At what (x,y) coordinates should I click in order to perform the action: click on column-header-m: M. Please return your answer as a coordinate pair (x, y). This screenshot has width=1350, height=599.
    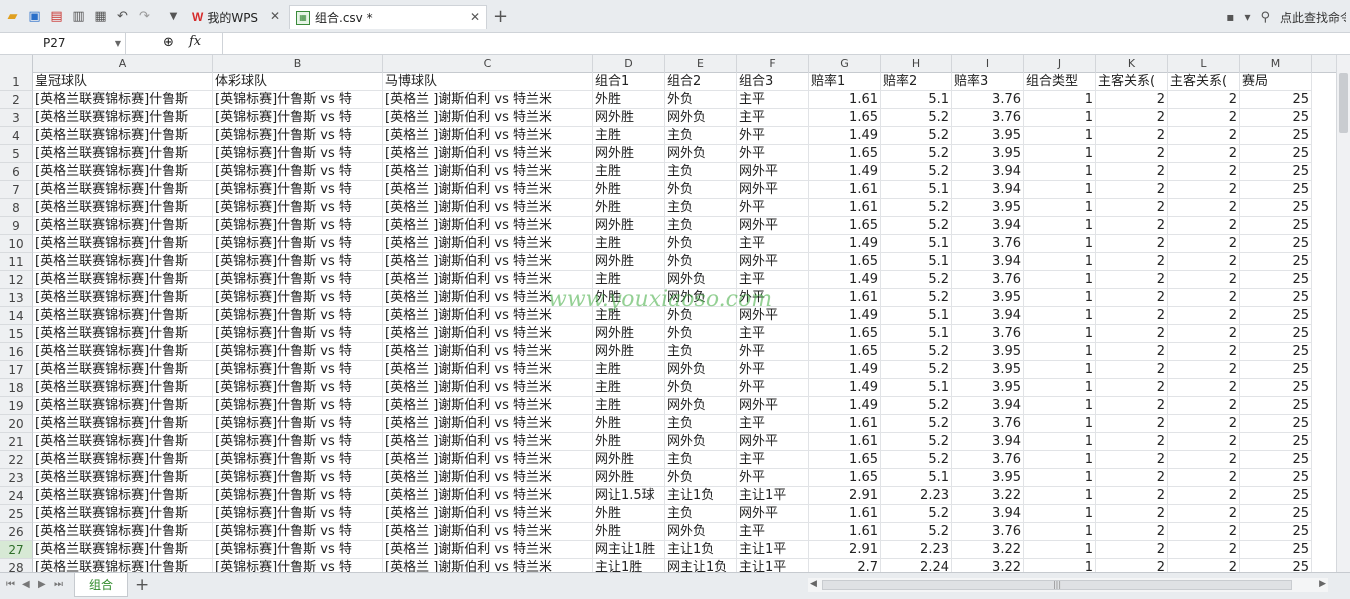
    Looking at the image, I should click on (1276, 64).